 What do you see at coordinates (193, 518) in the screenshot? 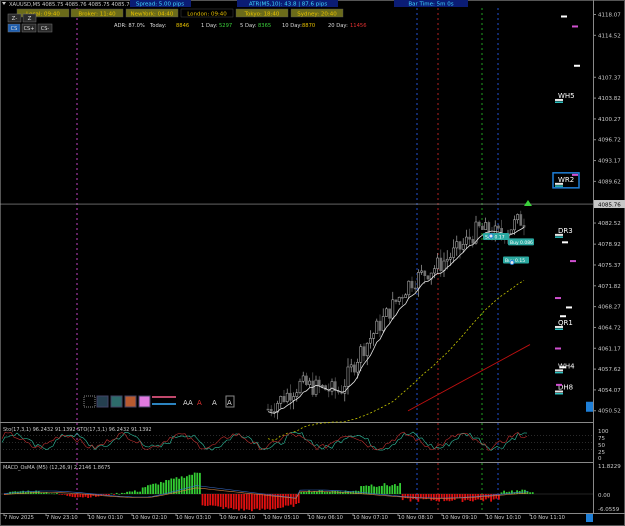
I see `time-axis-label: 10 Nov 03:10` at bounding box center [193, 518].